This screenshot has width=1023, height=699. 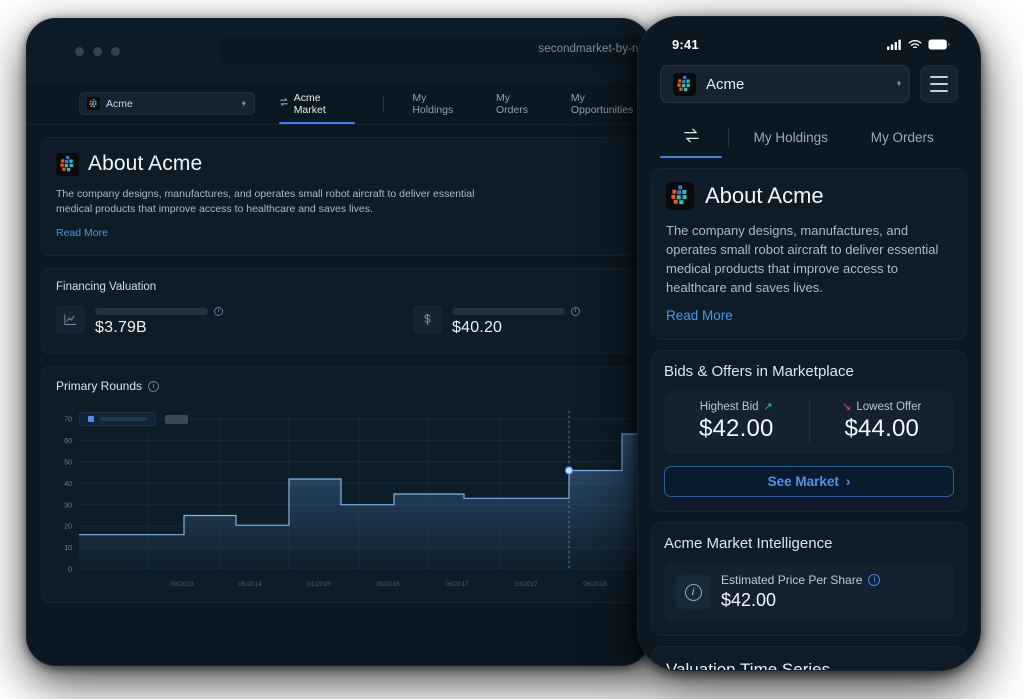 I want to click on svg-text: 06/2017, so click(x=457, y=584).